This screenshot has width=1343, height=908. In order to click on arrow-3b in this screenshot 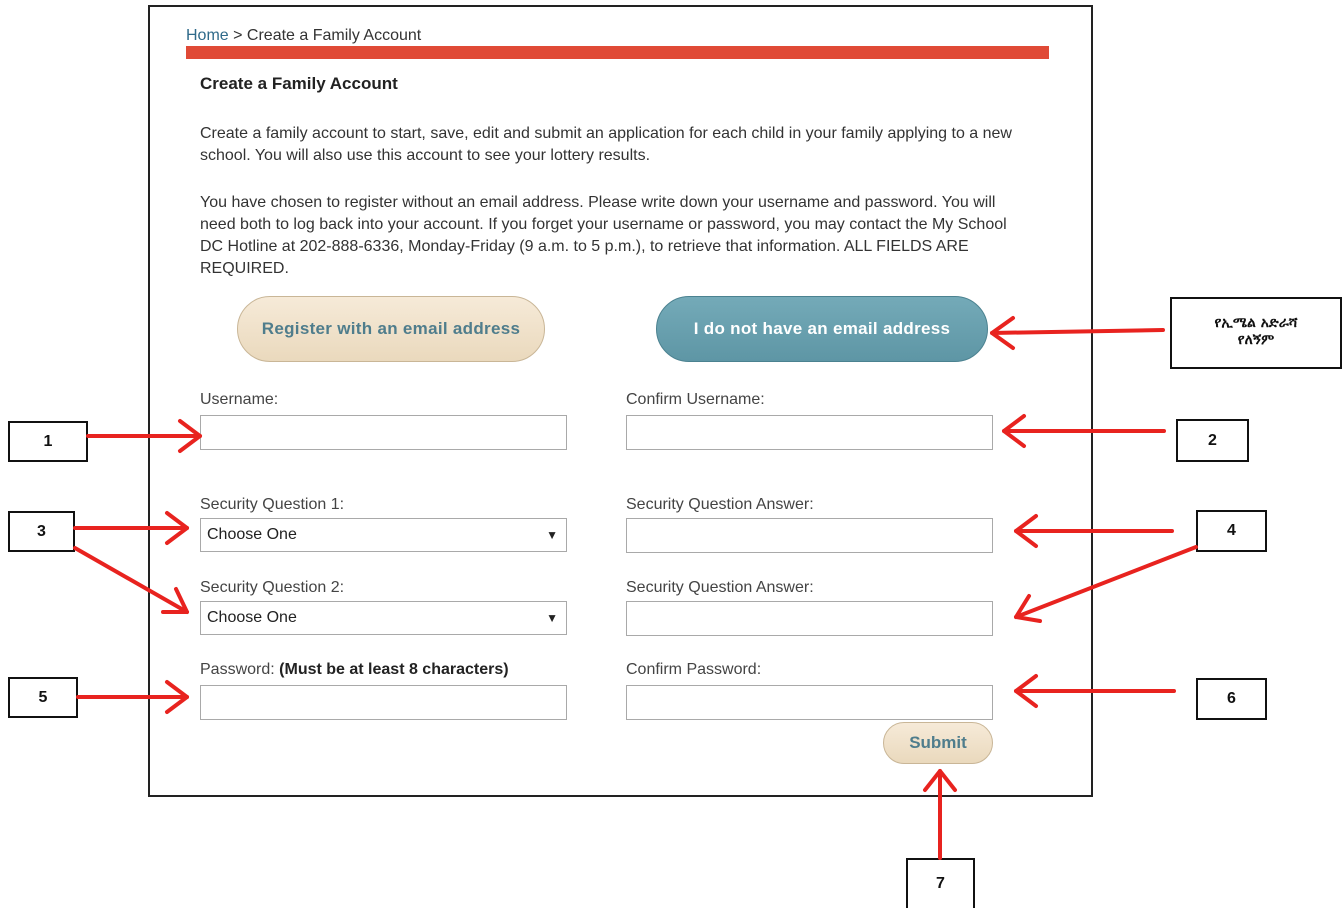, I will do `click(131, 580)`.